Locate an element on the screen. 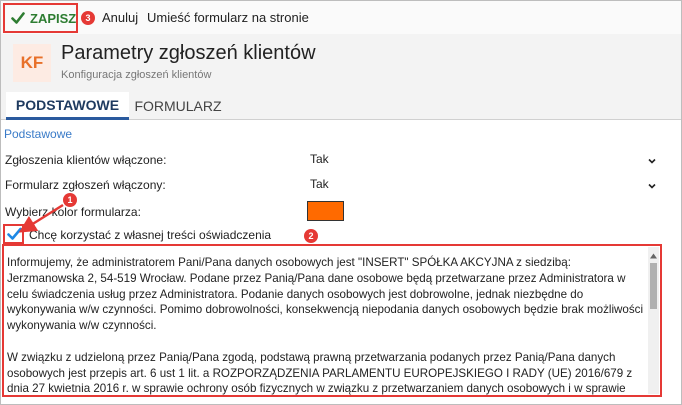 The width and height of the screenshot is (682, 405). page-subtitle: Konfiguracja zgłoszeń klientów is located at coordinates (136, 75).